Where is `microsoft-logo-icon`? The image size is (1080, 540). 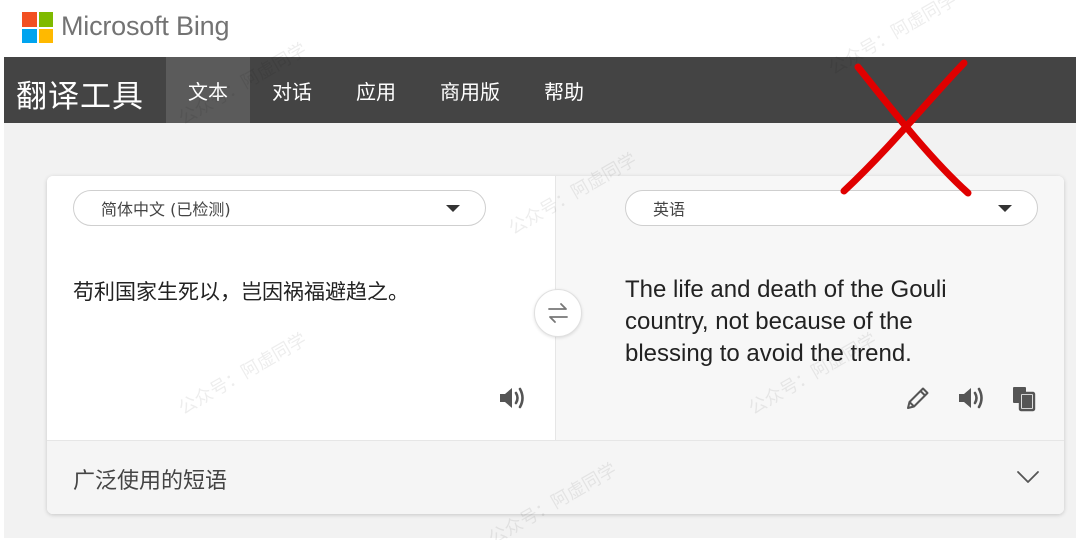 microsoft-logo-icon is located at coordinates (37, 27).